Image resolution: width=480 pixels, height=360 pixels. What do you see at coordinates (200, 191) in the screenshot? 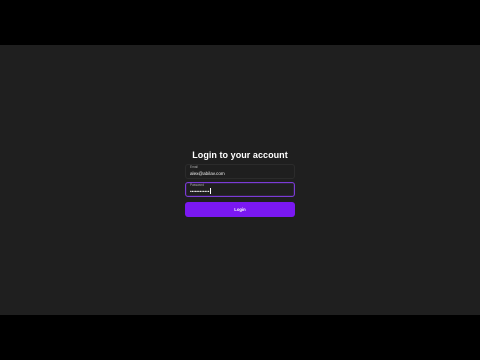
I see `password-masked-value: ••••••••••••` at bounding box center [200, 191].